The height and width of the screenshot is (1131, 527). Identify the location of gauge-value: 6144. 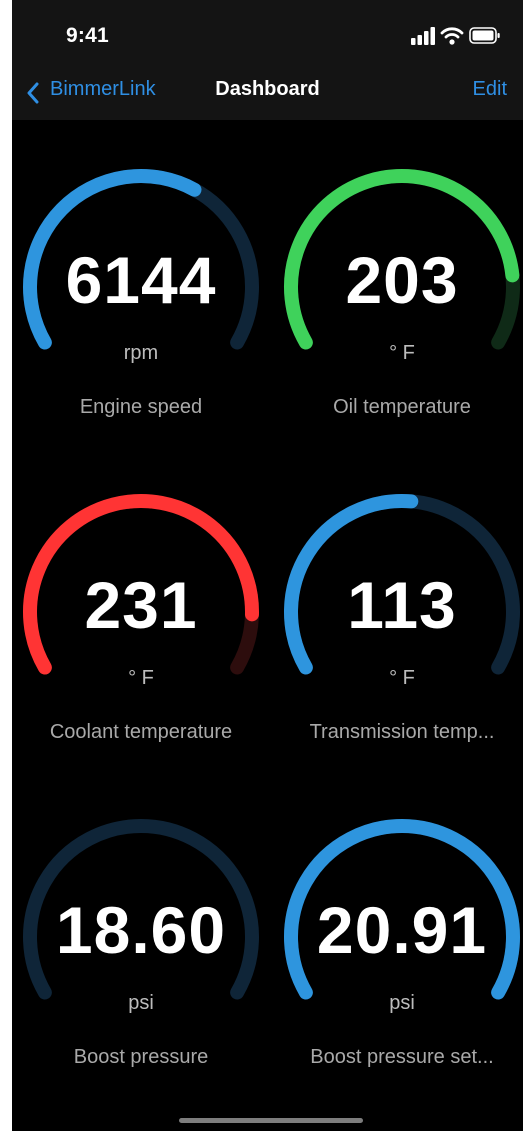
(141, 280).